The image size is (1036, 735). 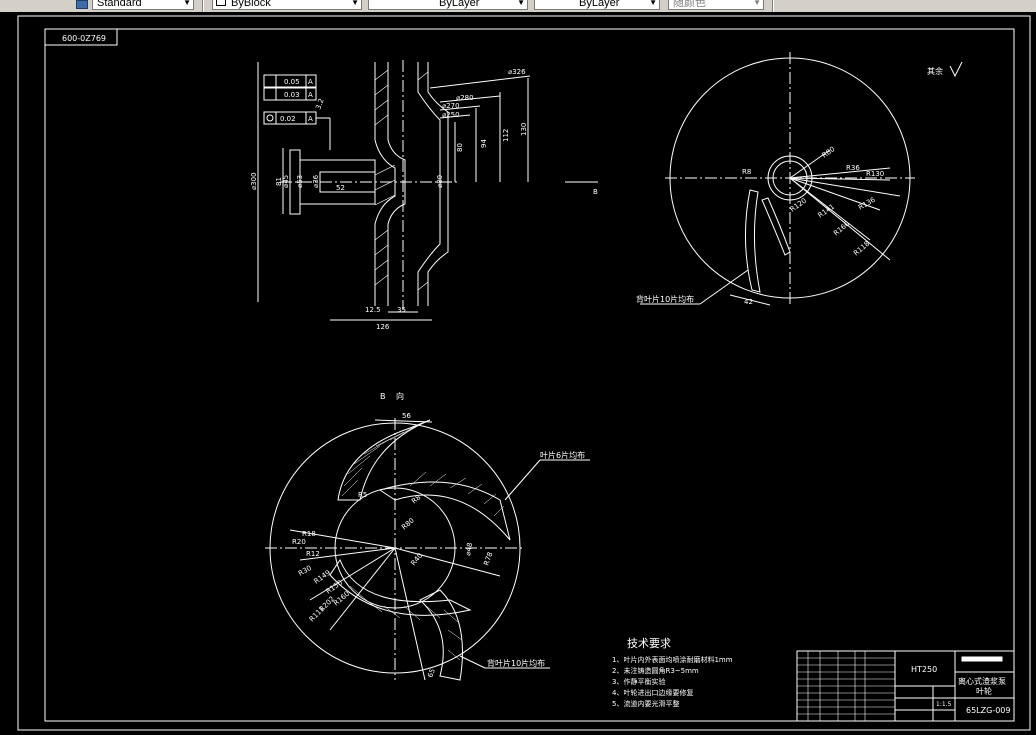 I want to click on dim-42: 42, so click(x=748, y=302).